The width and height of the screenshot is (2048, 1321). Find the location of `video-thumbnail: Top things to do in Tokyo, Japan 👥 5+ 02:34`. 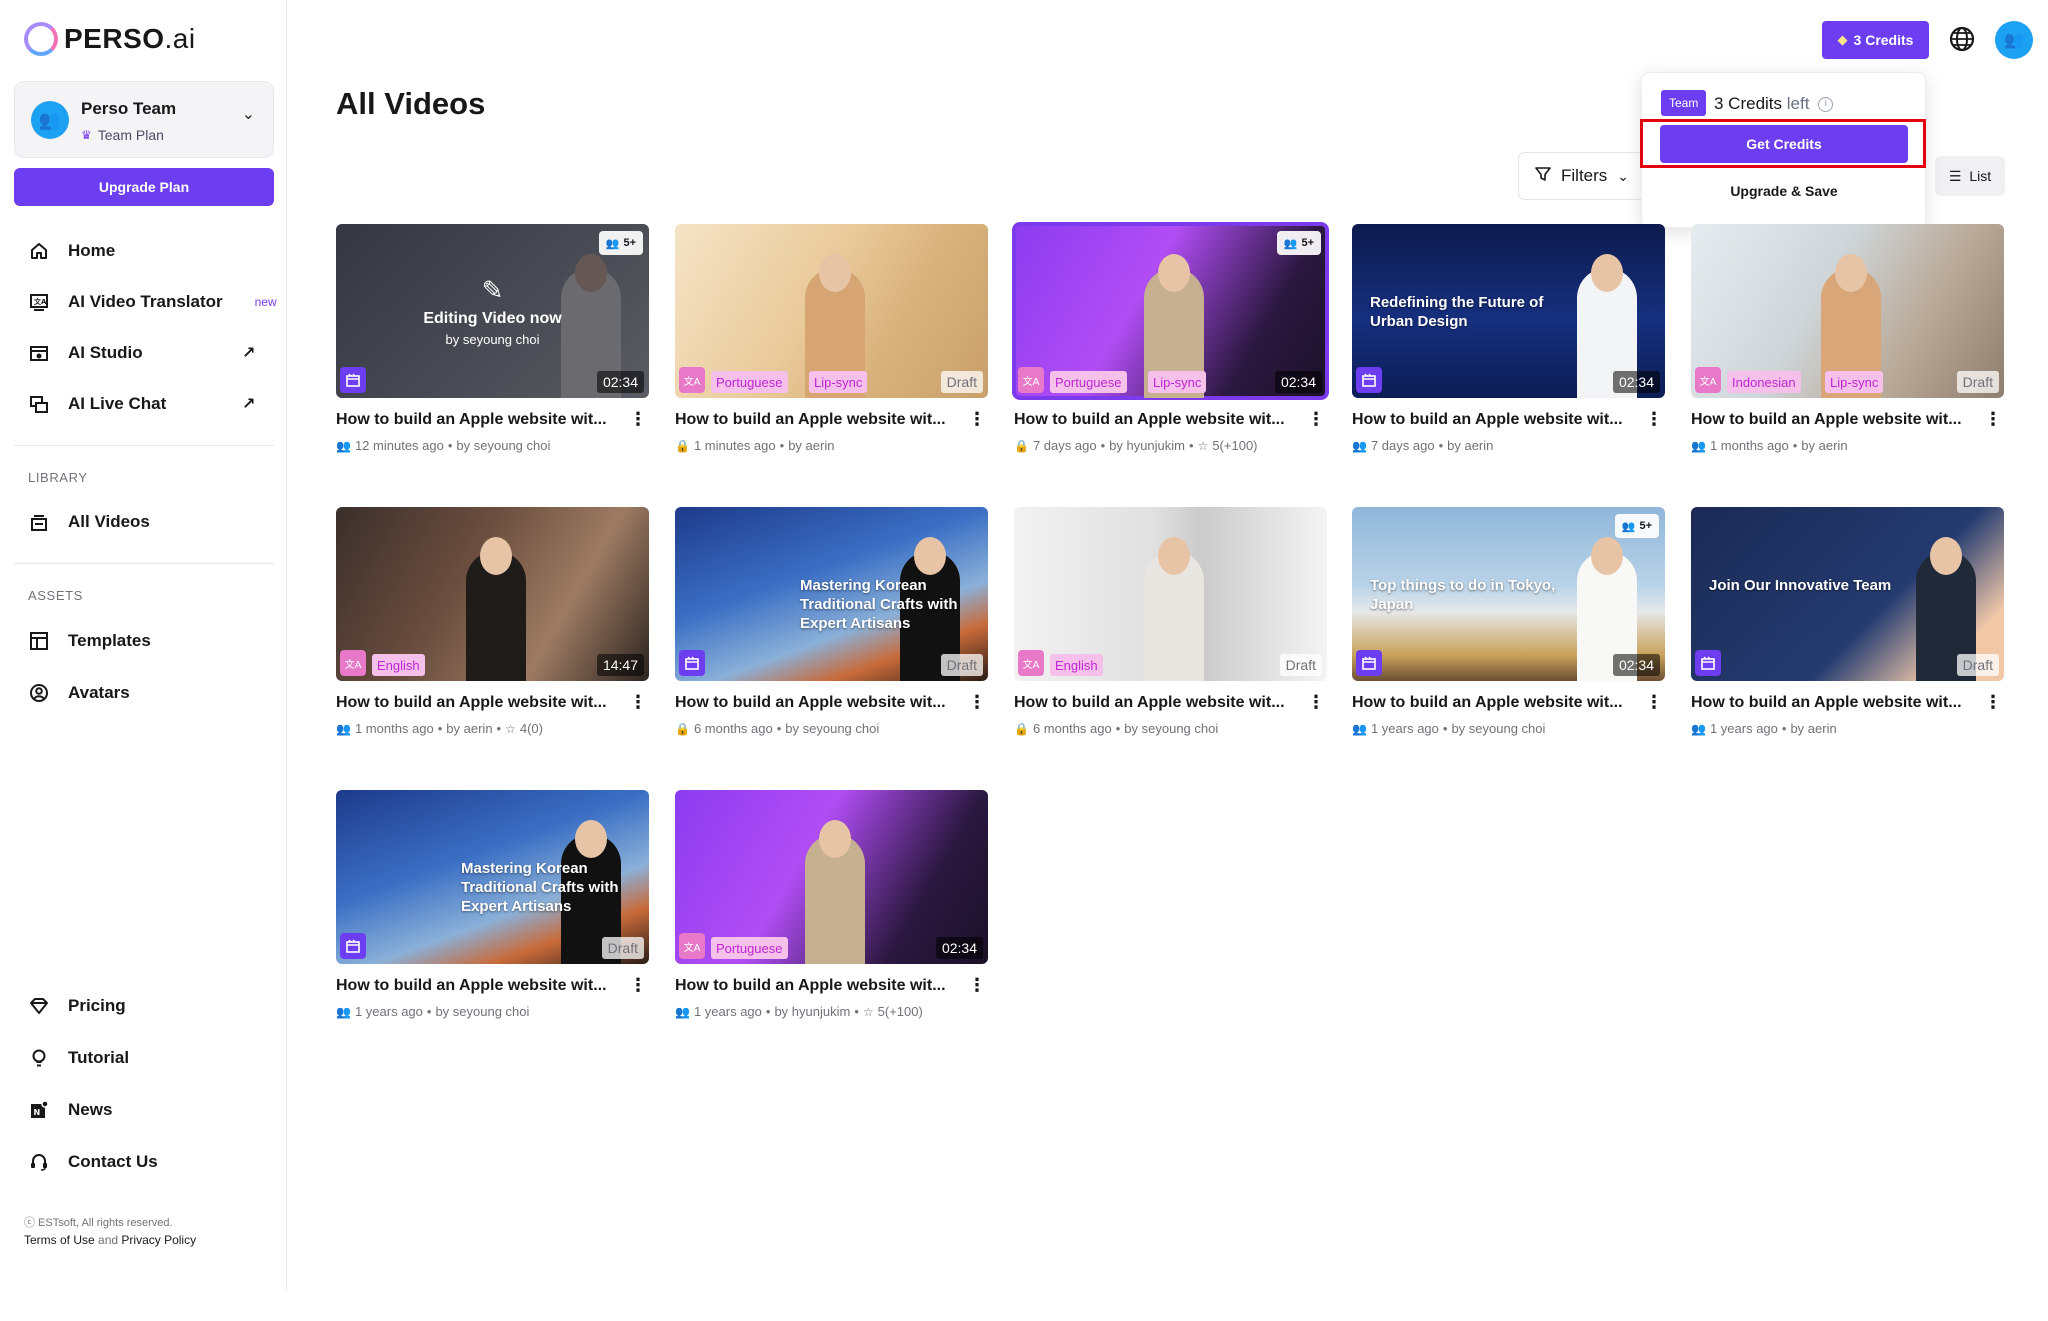

video-thumbnail: Top things to do in Tokyo, Japan 👥 5+ 02:34 is located at coordinates (1508, 594).